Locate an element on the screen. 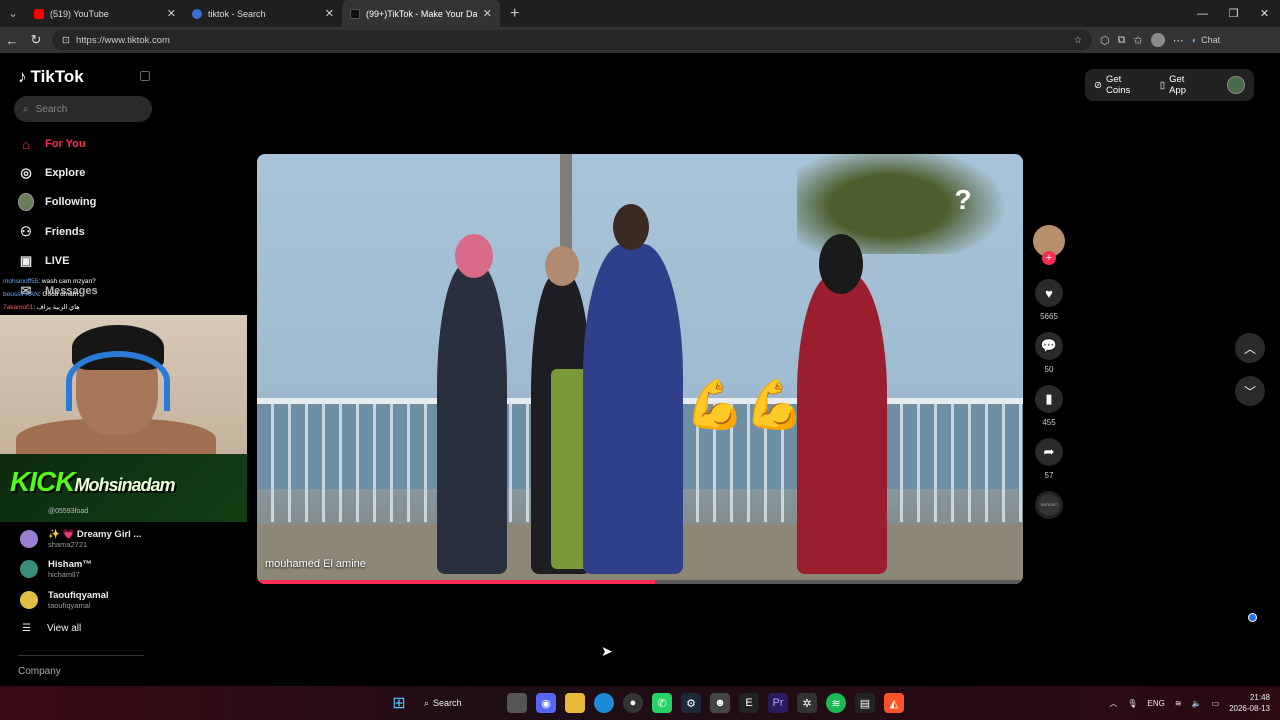  extensions-icon: ⬡ is located at coordinates (1105, 40).